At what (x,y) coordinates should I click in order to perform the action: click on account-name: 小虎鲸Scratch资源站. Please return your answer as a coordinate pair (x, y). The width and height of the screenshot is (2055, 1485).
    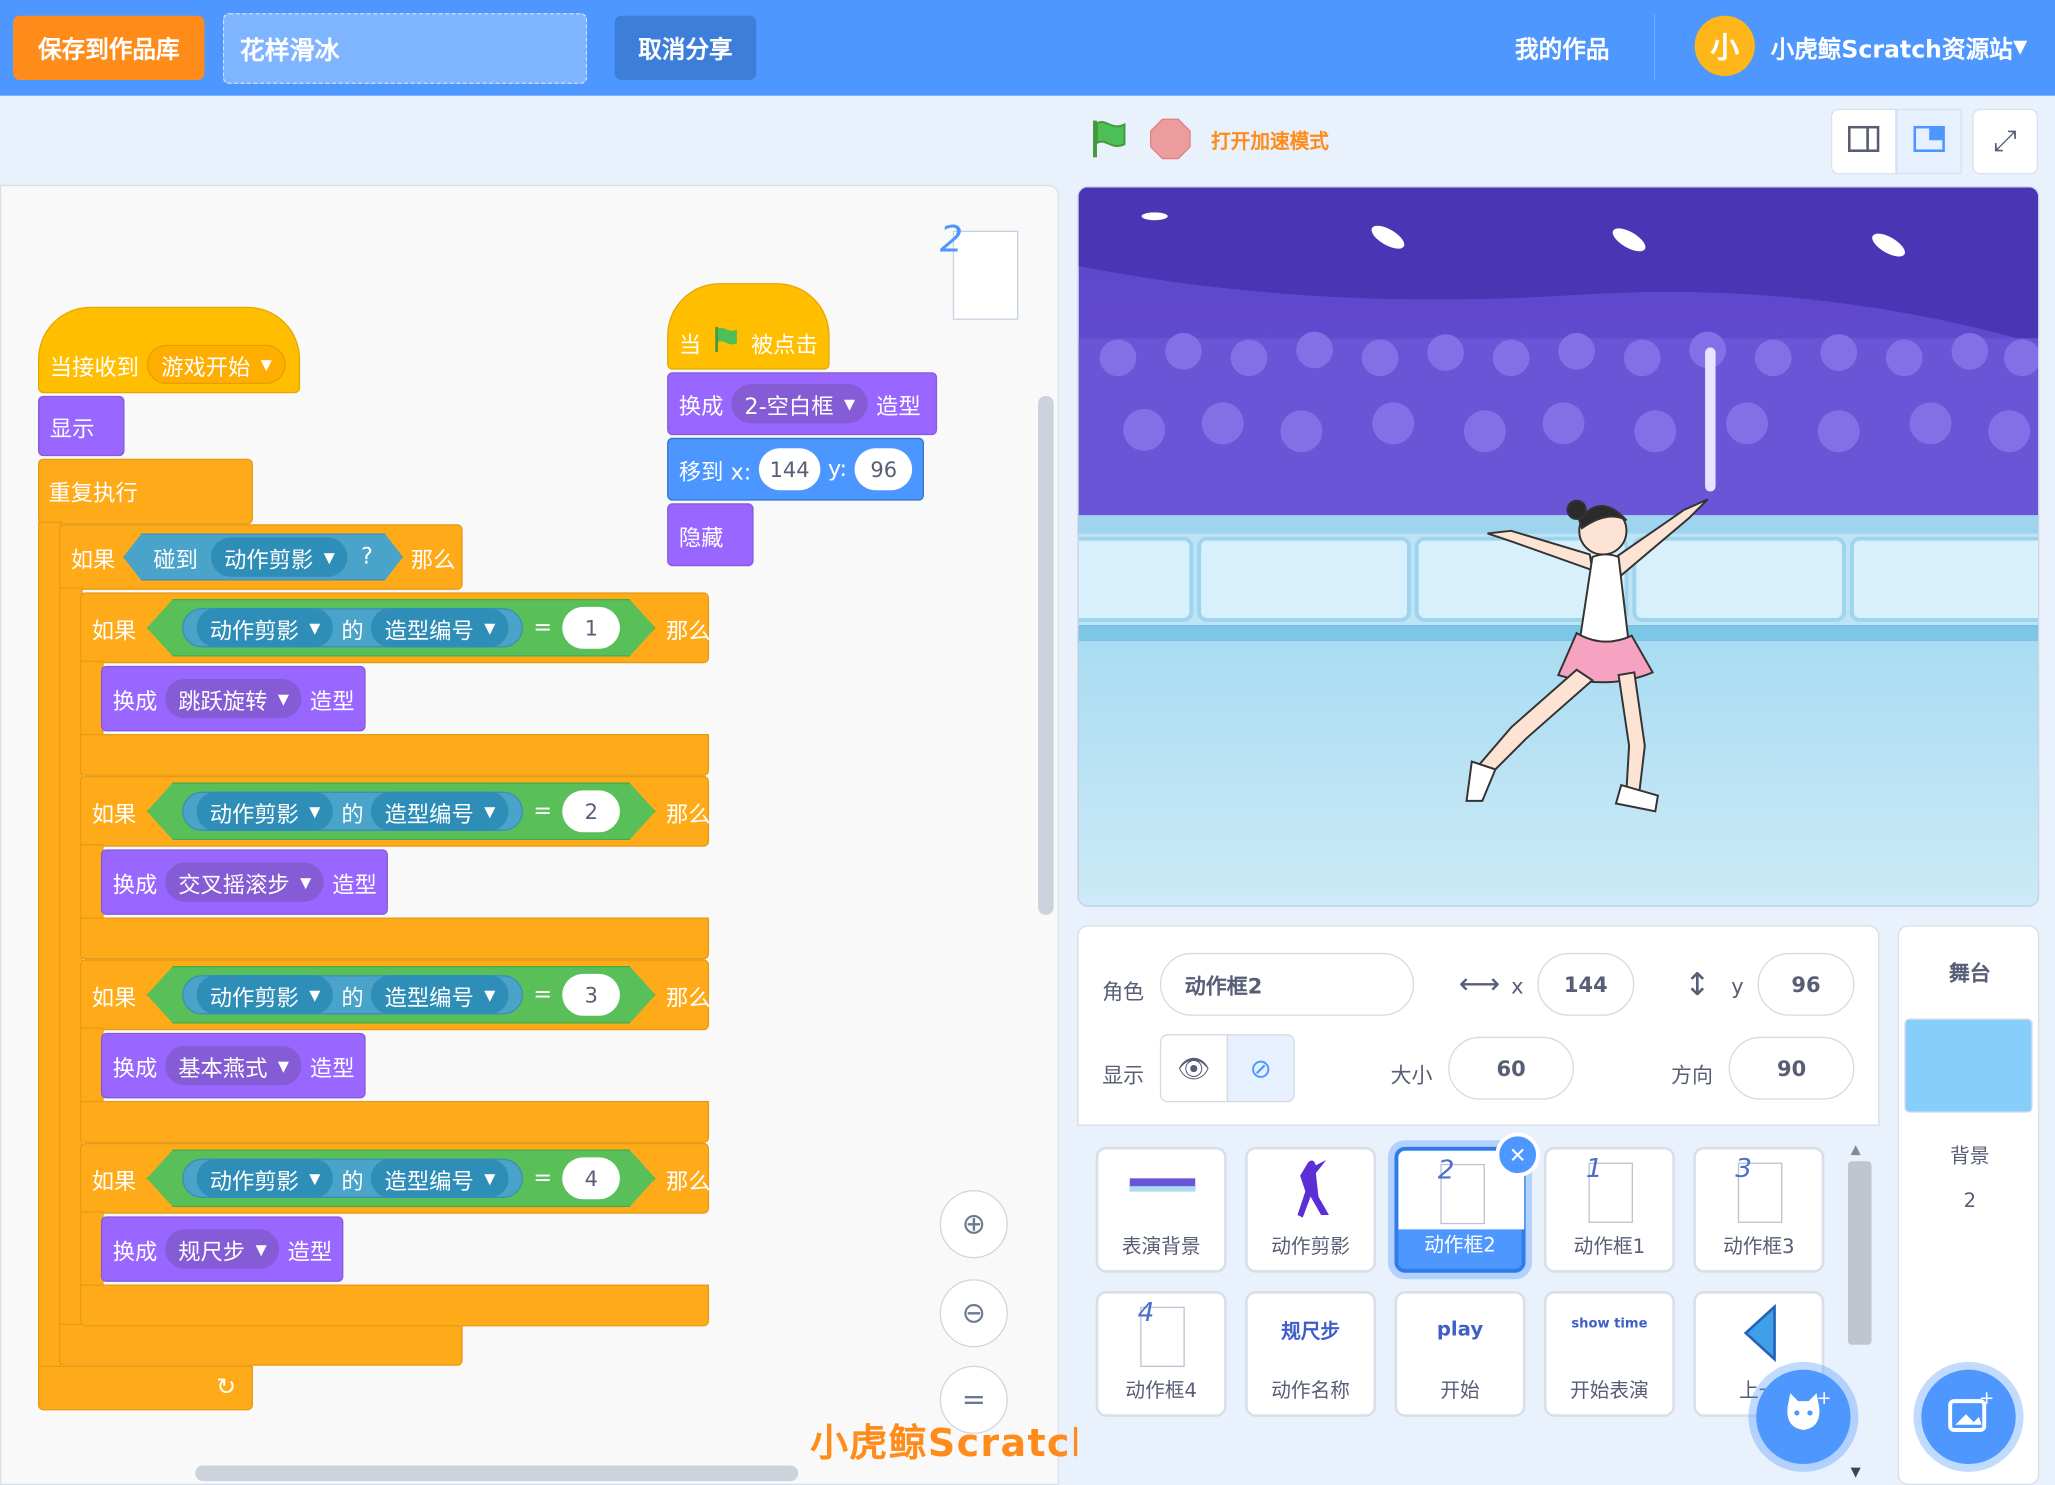
    Looking at the image, I should click on (1892, 48).